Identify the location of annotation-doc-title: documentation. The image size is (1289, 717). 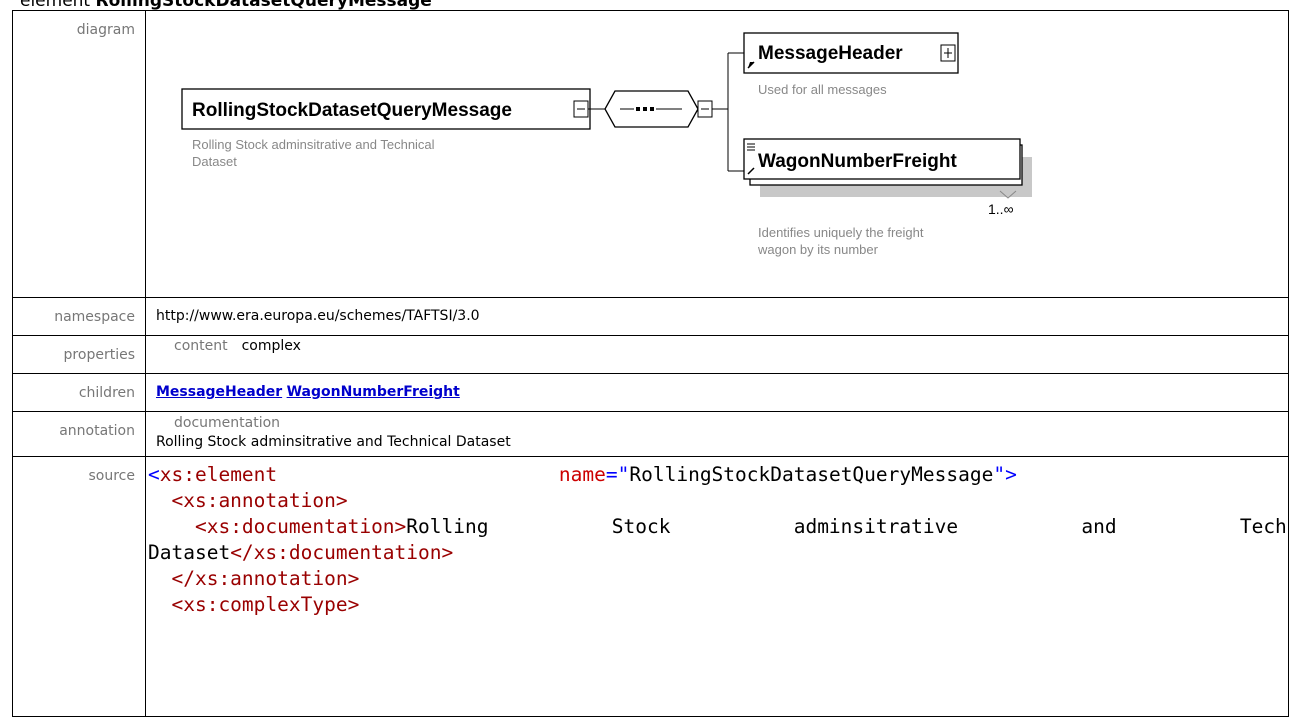
(227, 423).